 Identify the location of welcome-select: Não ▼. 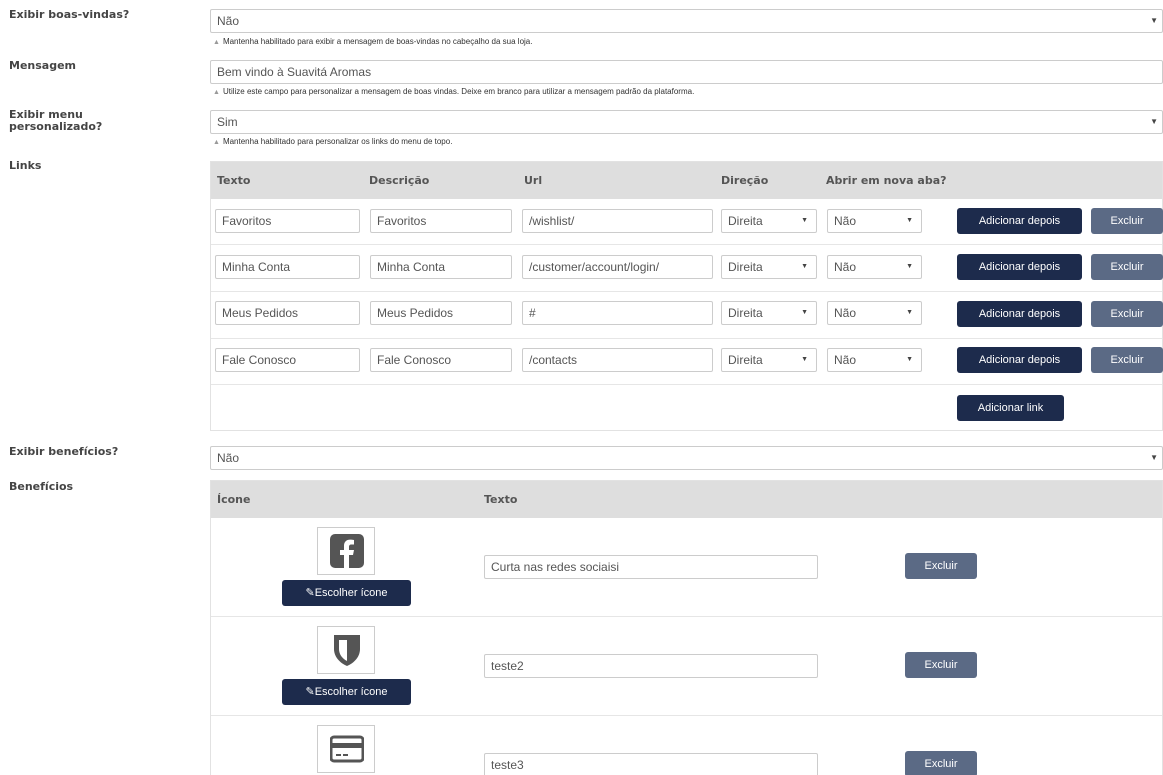
(686, 21).